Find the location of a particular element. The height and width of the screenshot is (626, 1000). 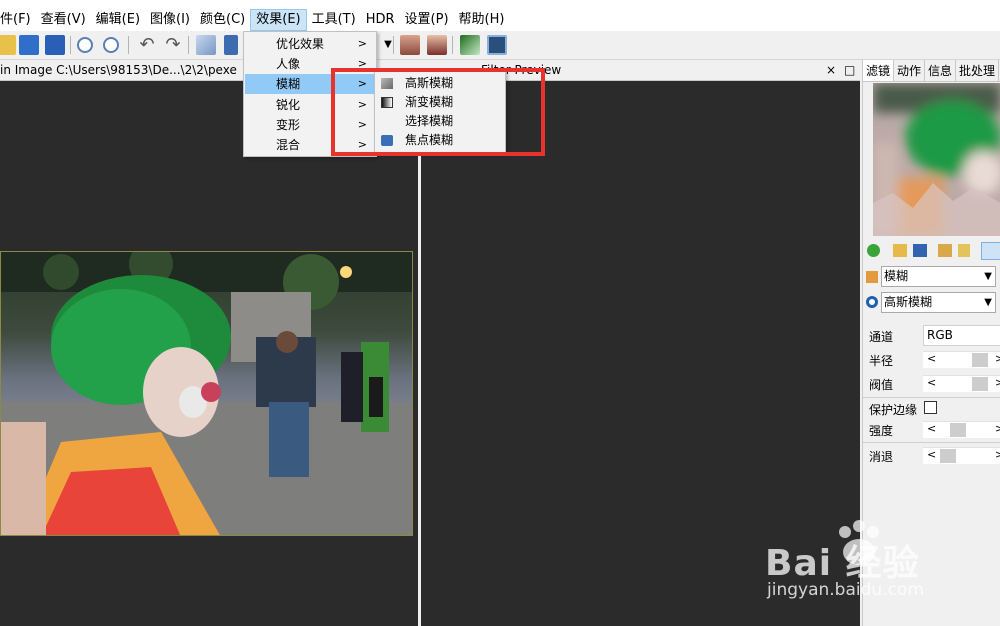

lightning-icon is located at coordinates (964, 250).